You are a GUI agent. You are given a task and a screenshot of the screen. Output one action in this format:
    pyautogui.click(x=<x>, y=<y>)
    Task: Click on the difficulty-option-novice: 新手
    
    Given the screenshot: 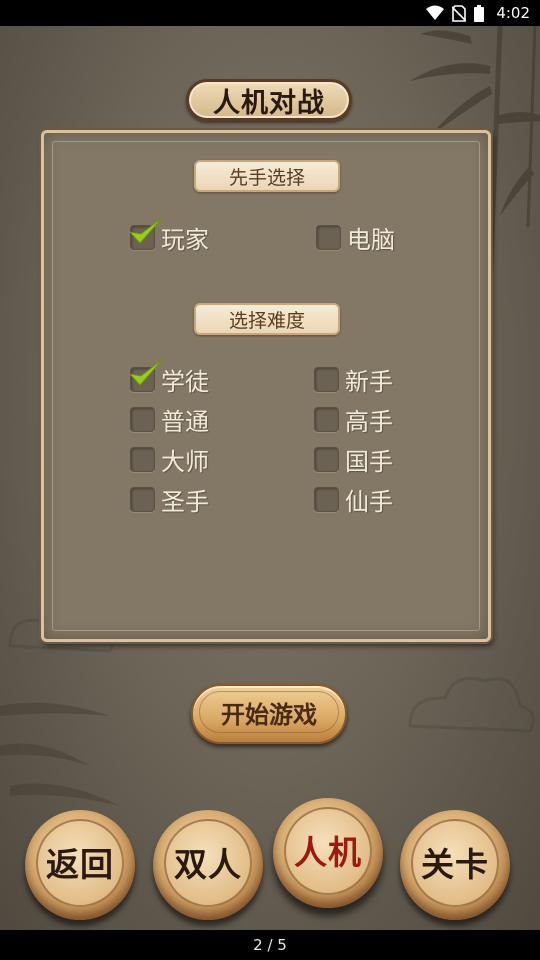 What is the action you would take?
    pyautogui.click(x=353, y=379)
    